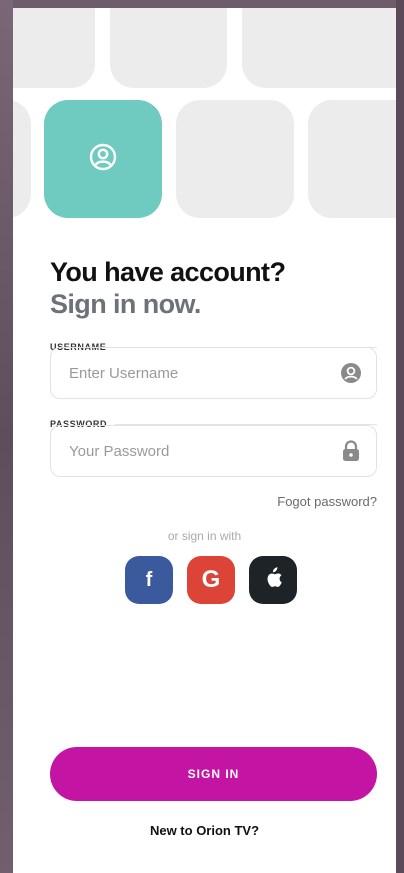 This screenshot has height=873, width=404. I want to click on page-title: You have account? Sign in now., so click(168, 288).